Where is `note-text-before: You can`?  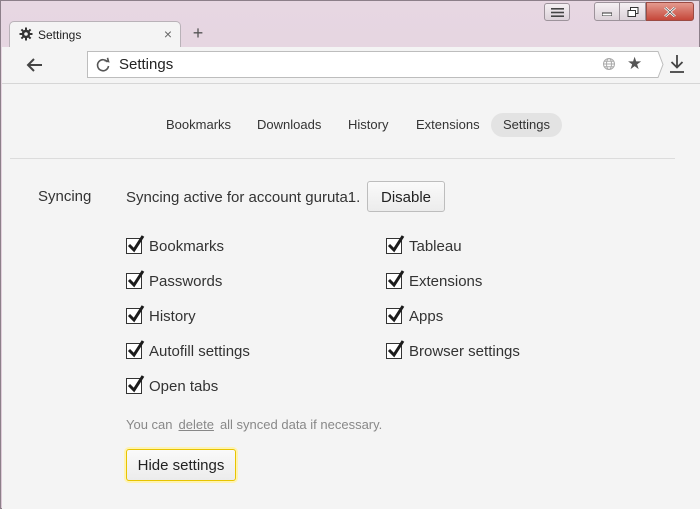 note-text-before: You can is located at coordinates (149, 424).